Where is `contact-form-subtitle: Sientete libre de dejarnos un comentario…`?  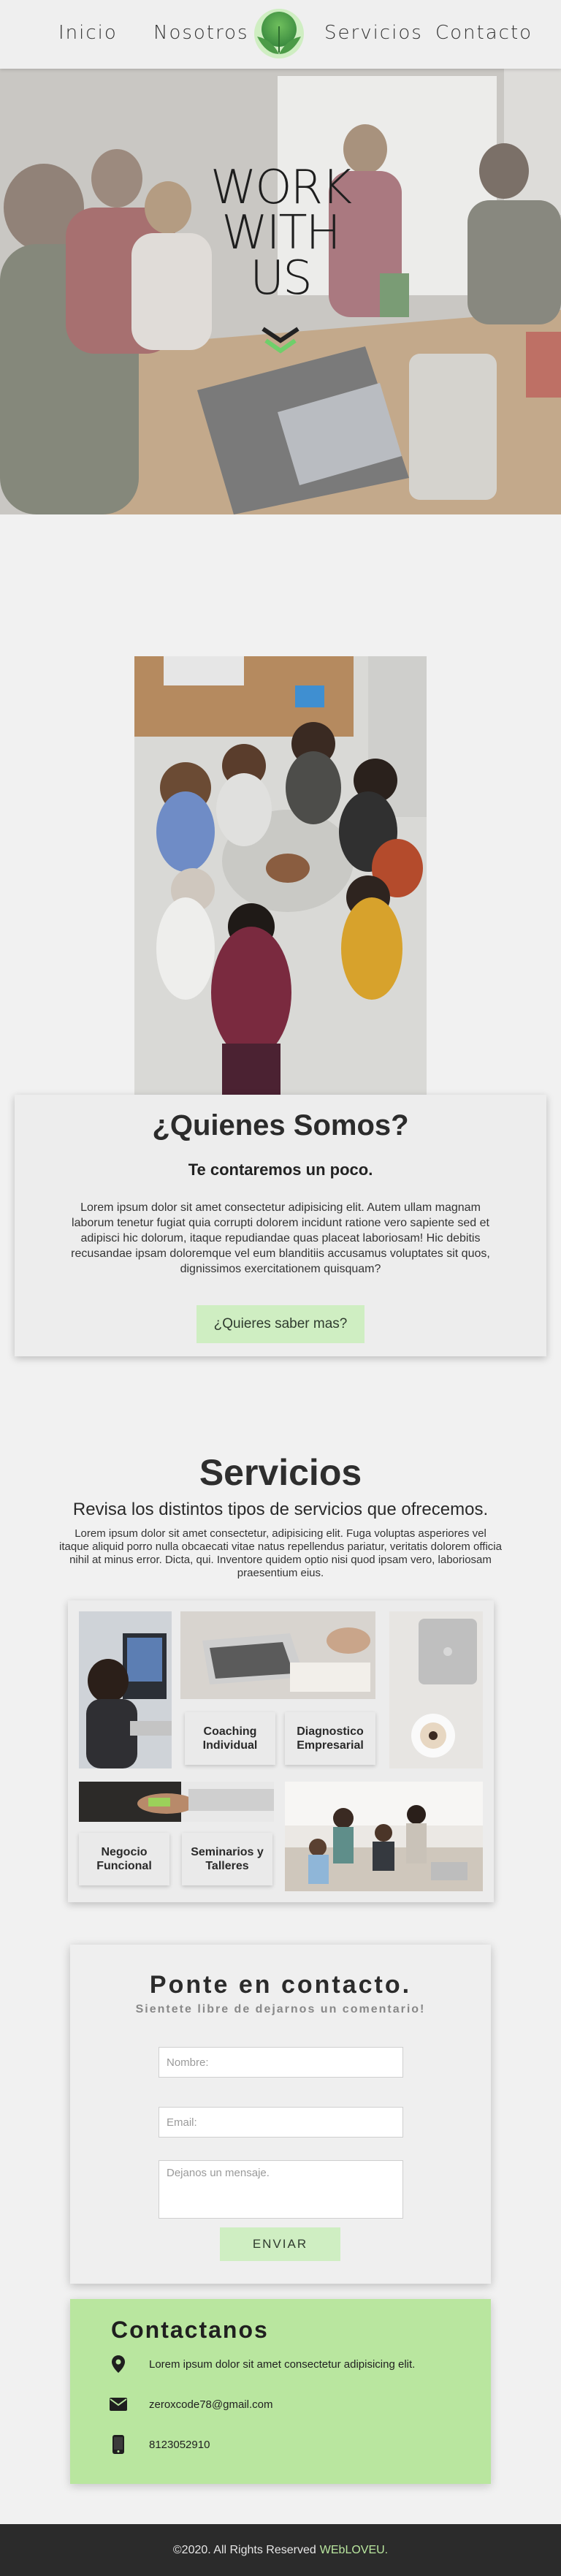
contact-form-subtitle: Sientete libre de dejarnos un comentario… is located at coordinates (280, 2009).